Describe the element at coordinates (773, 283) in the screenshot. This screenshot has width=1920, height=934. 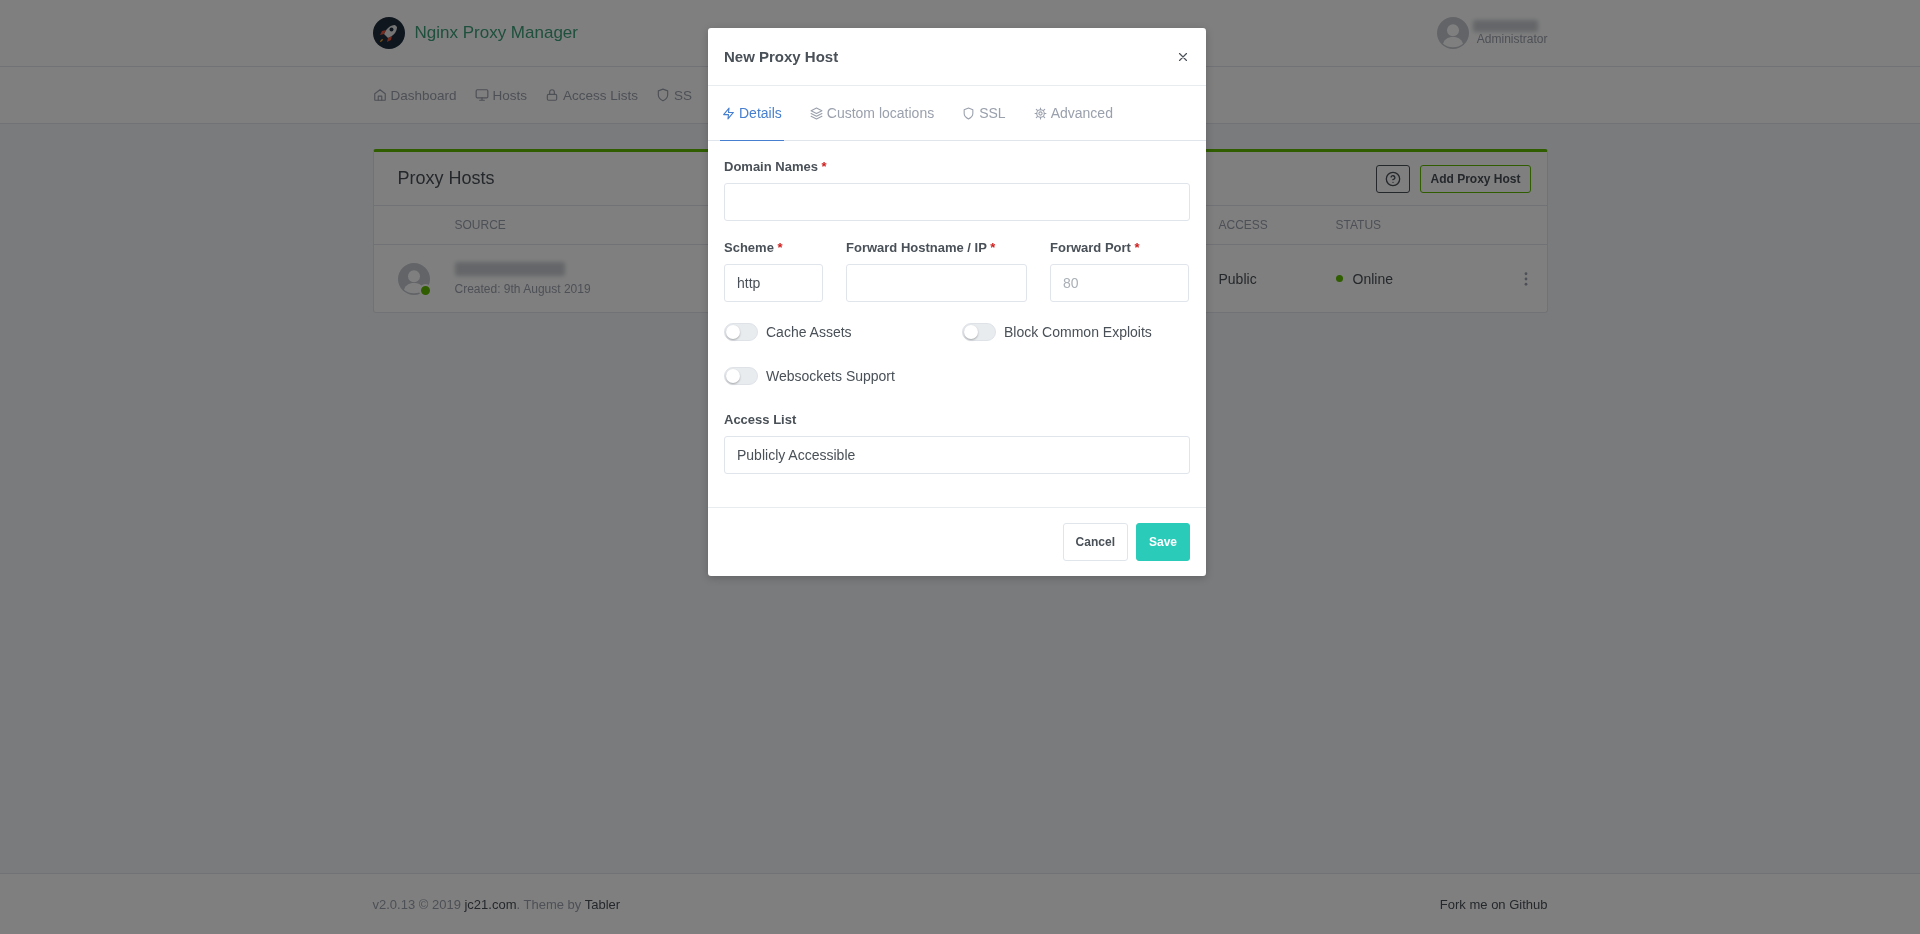
I see `input-field: http` at that location.